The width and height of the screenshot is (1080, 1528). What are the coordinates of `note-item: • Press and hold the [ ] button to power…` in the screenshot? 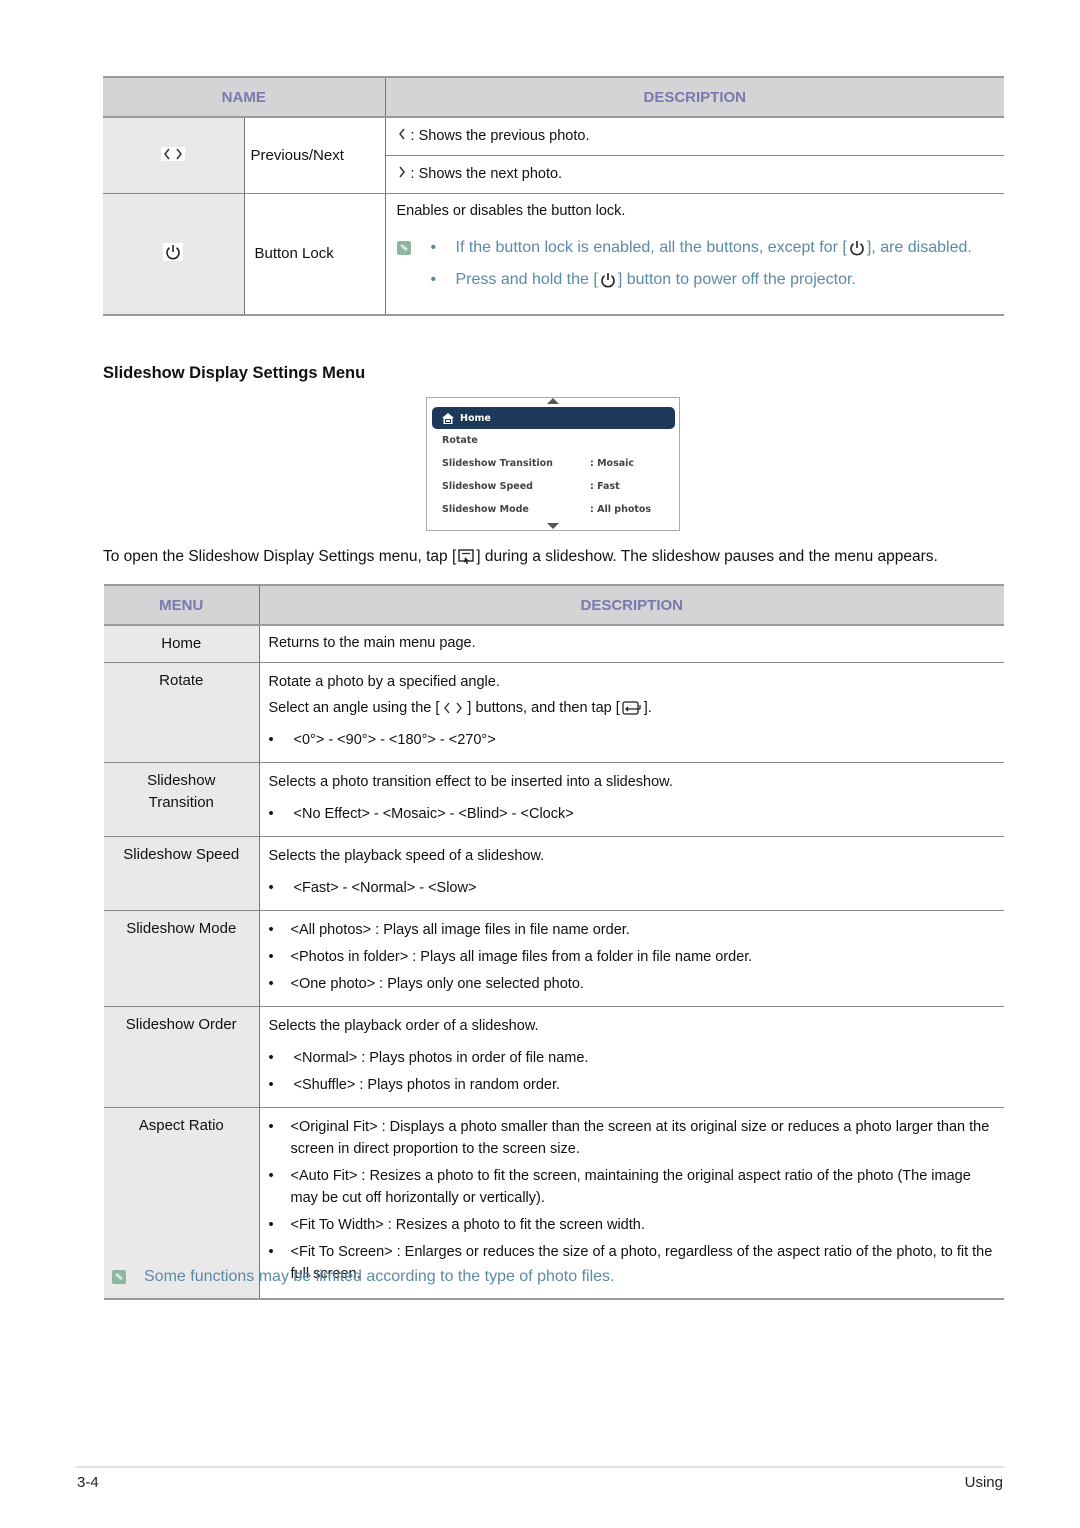 It's located at (643, 279).